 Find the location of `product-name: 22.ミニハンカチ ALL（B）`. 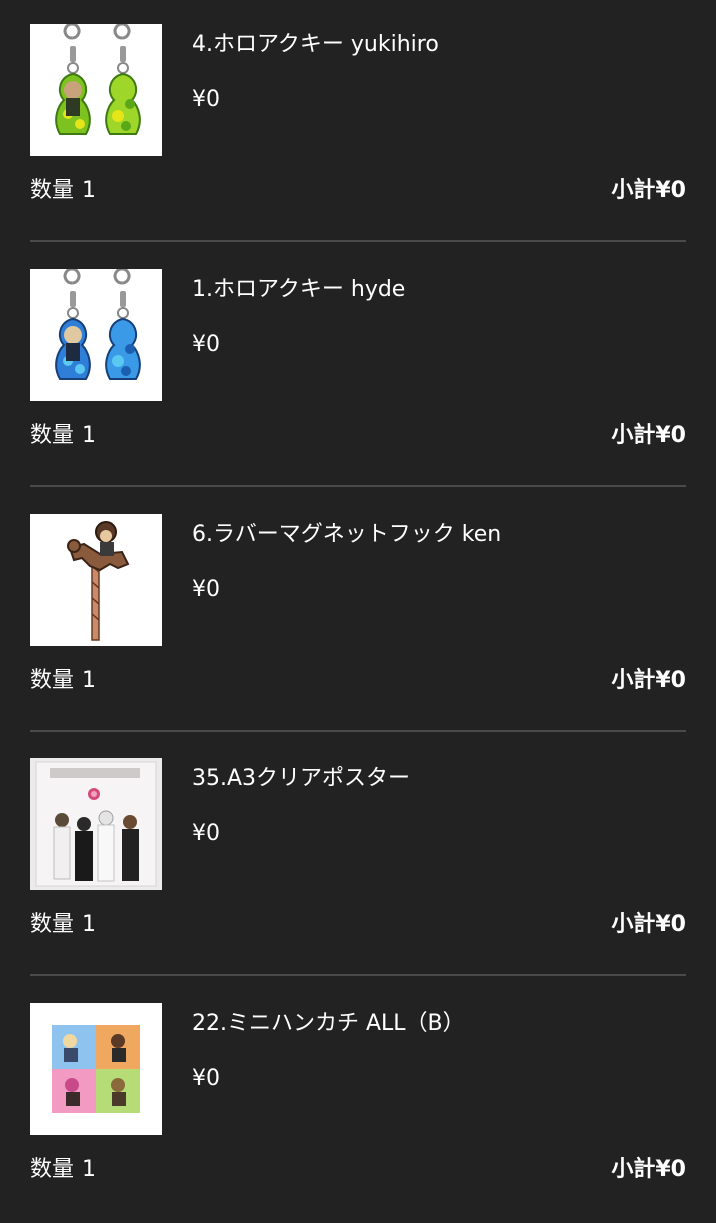

product-name: 22.ミニハンカチ ALL（B） is located at coordinates (328, 1024).